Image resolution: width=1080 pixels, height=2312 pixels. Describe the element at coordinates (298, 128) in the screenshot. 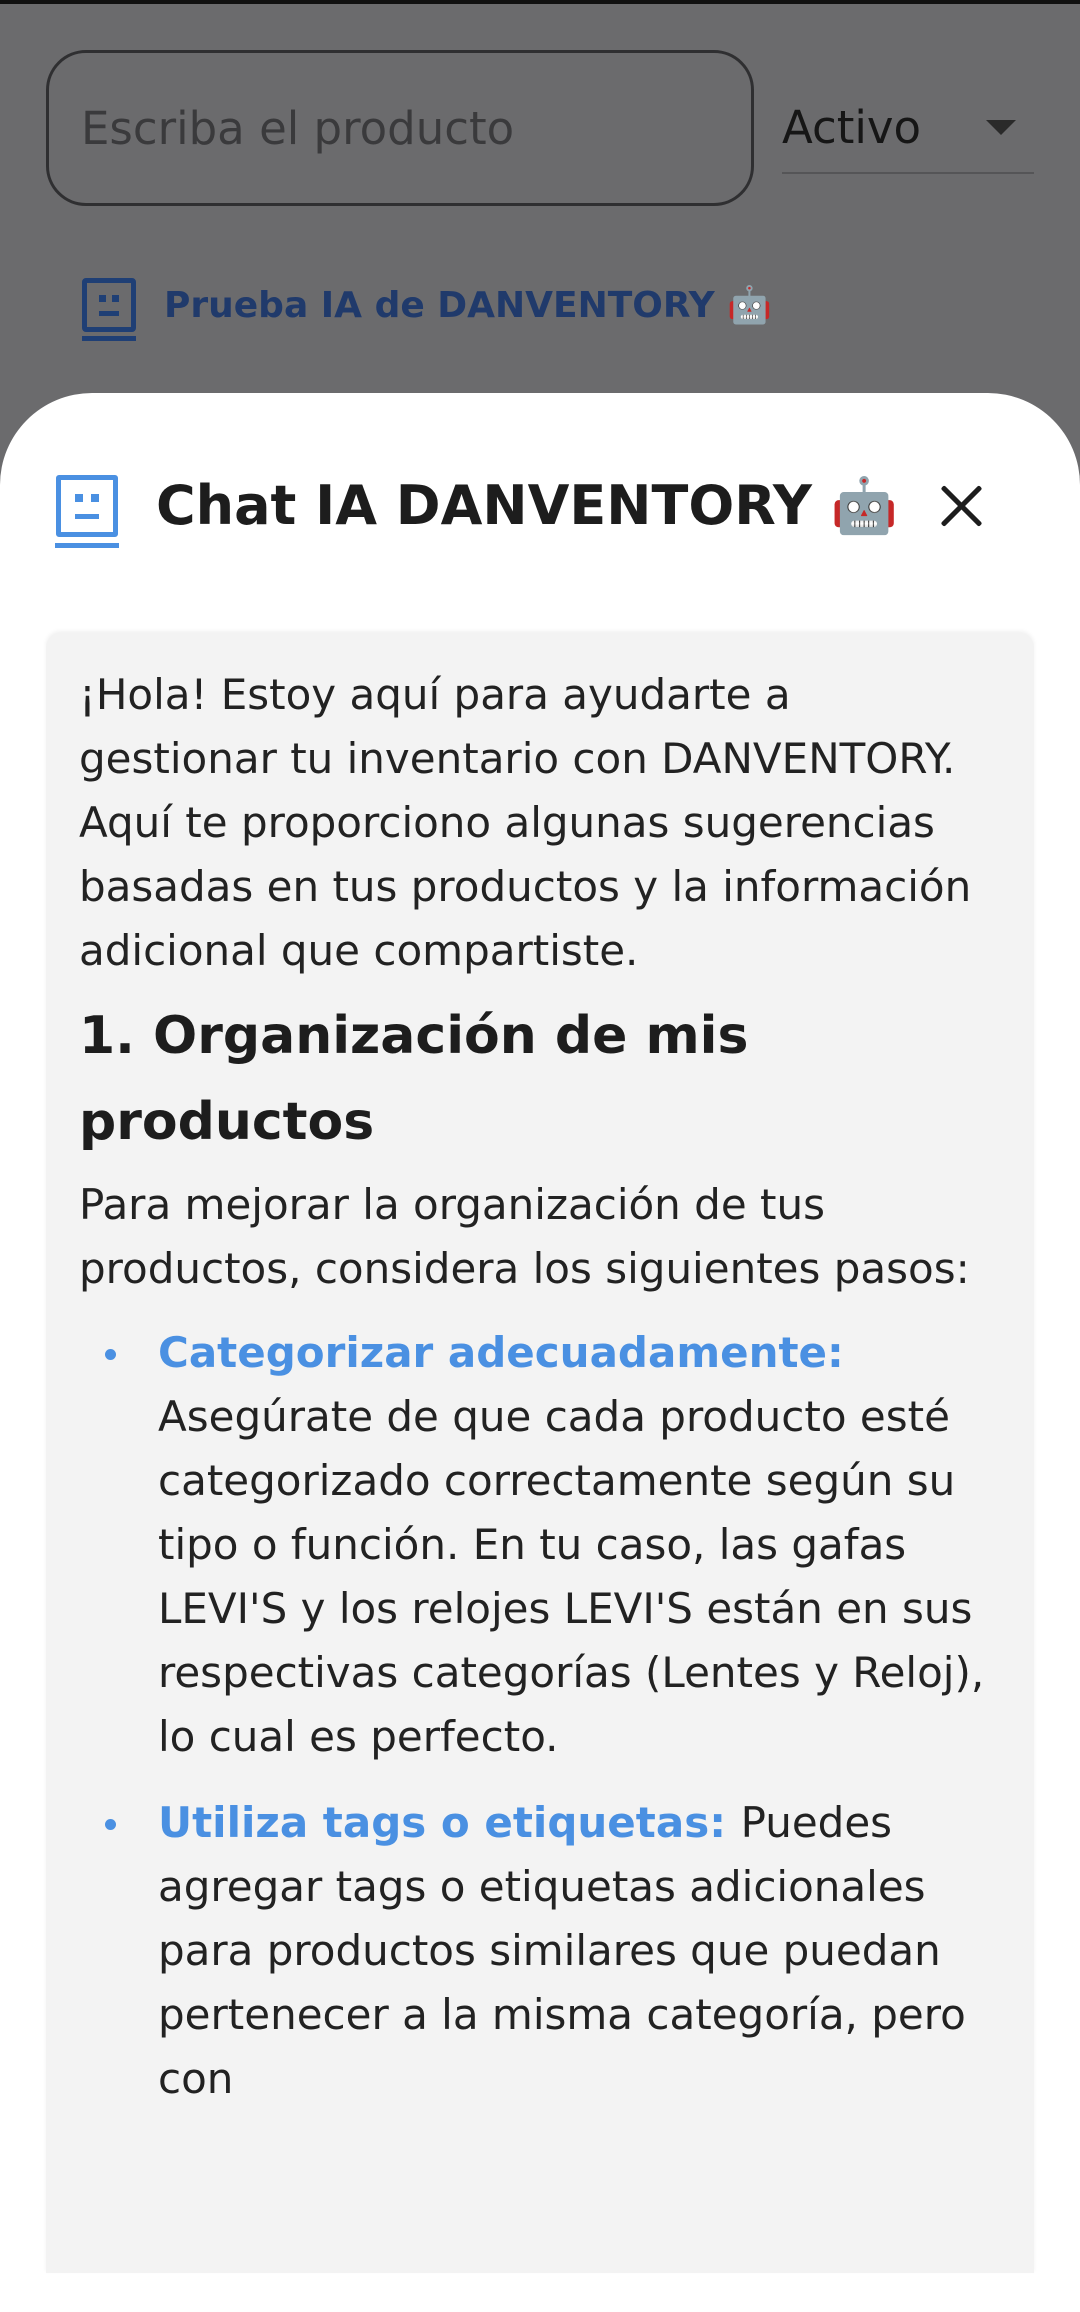

I see `search-placeholder: Escriba el producto` at that location.